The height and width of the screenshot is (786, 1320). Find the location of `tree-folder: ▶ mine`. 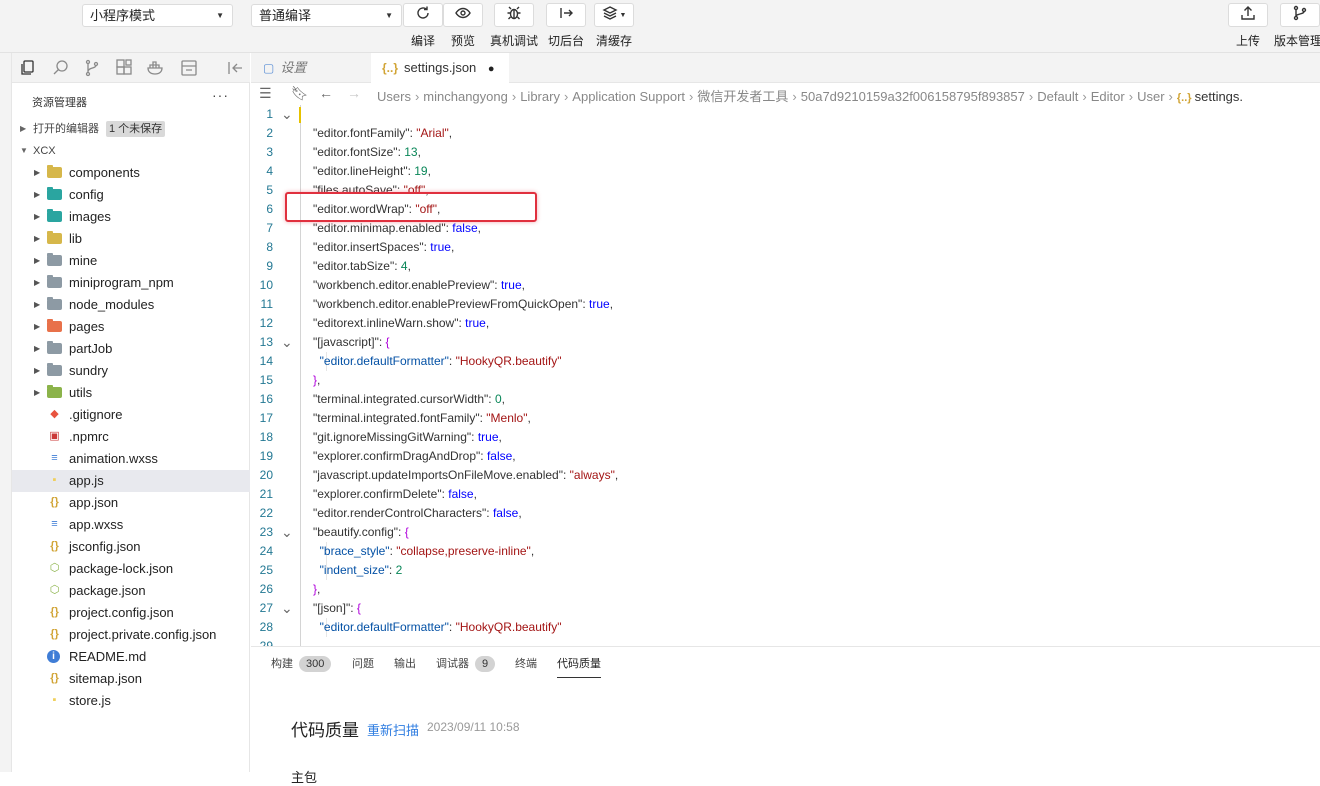

tree-folder: ▶ mine is located at coordinates (131, 261).